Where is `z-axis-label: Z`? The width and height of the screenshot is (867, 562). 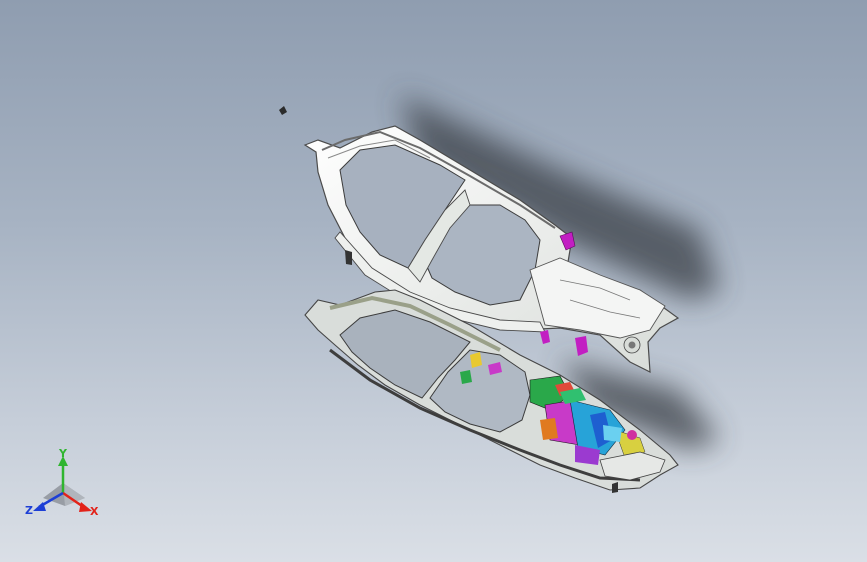 z-axis-label: Z is located at coordinates (29, 510).